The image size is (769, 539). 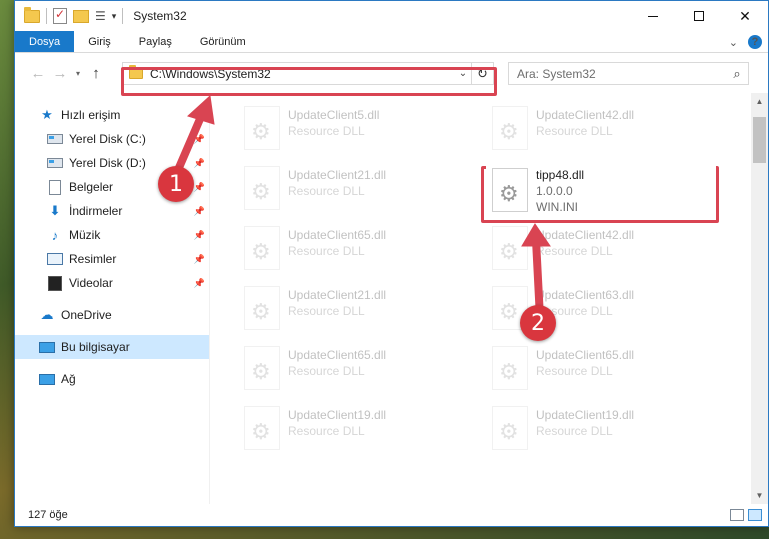 What do you see at coordinates (759, 101) in the screenshot?
I see `scroll-up-icon: ▲` at bounding box center [759, 101].